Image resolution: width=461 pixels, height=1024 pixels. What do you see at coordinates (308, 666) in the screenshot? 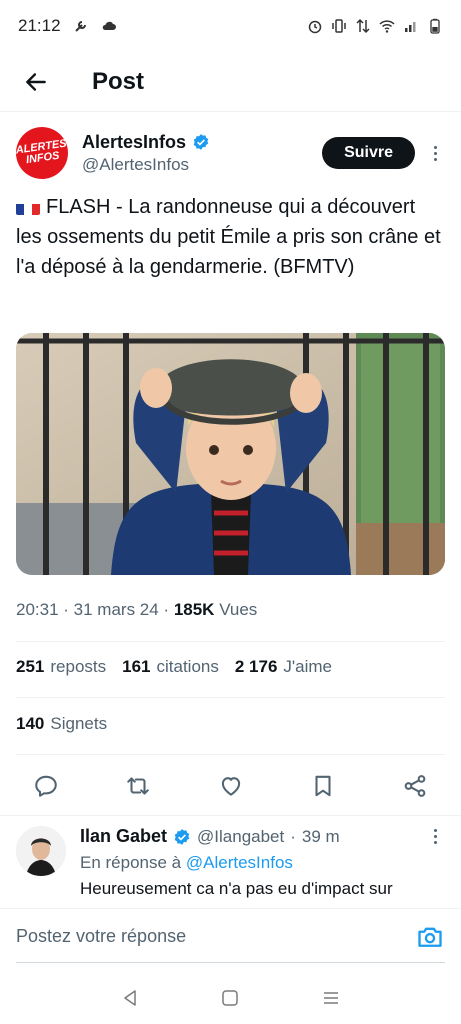
I see `likes-label: J'aime` at bounding box center [308, 666].